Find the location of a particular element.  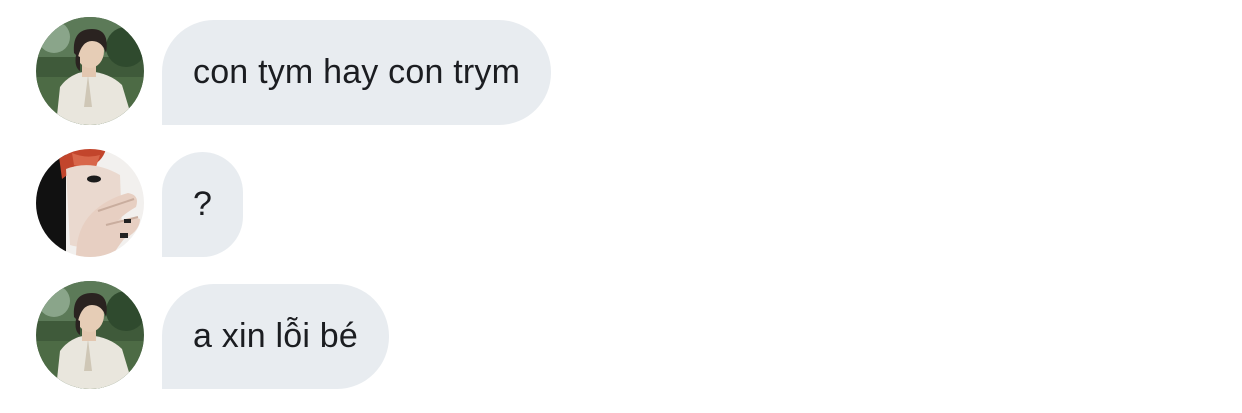

message-text: ? is located at coordinates (203, 204).